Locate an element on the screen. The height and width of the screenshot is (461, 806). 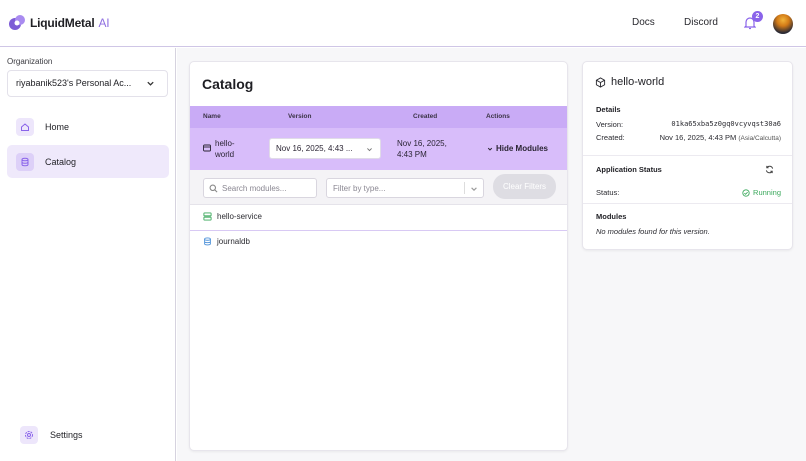
status-badge: Running is located at coordinates (761, 192).